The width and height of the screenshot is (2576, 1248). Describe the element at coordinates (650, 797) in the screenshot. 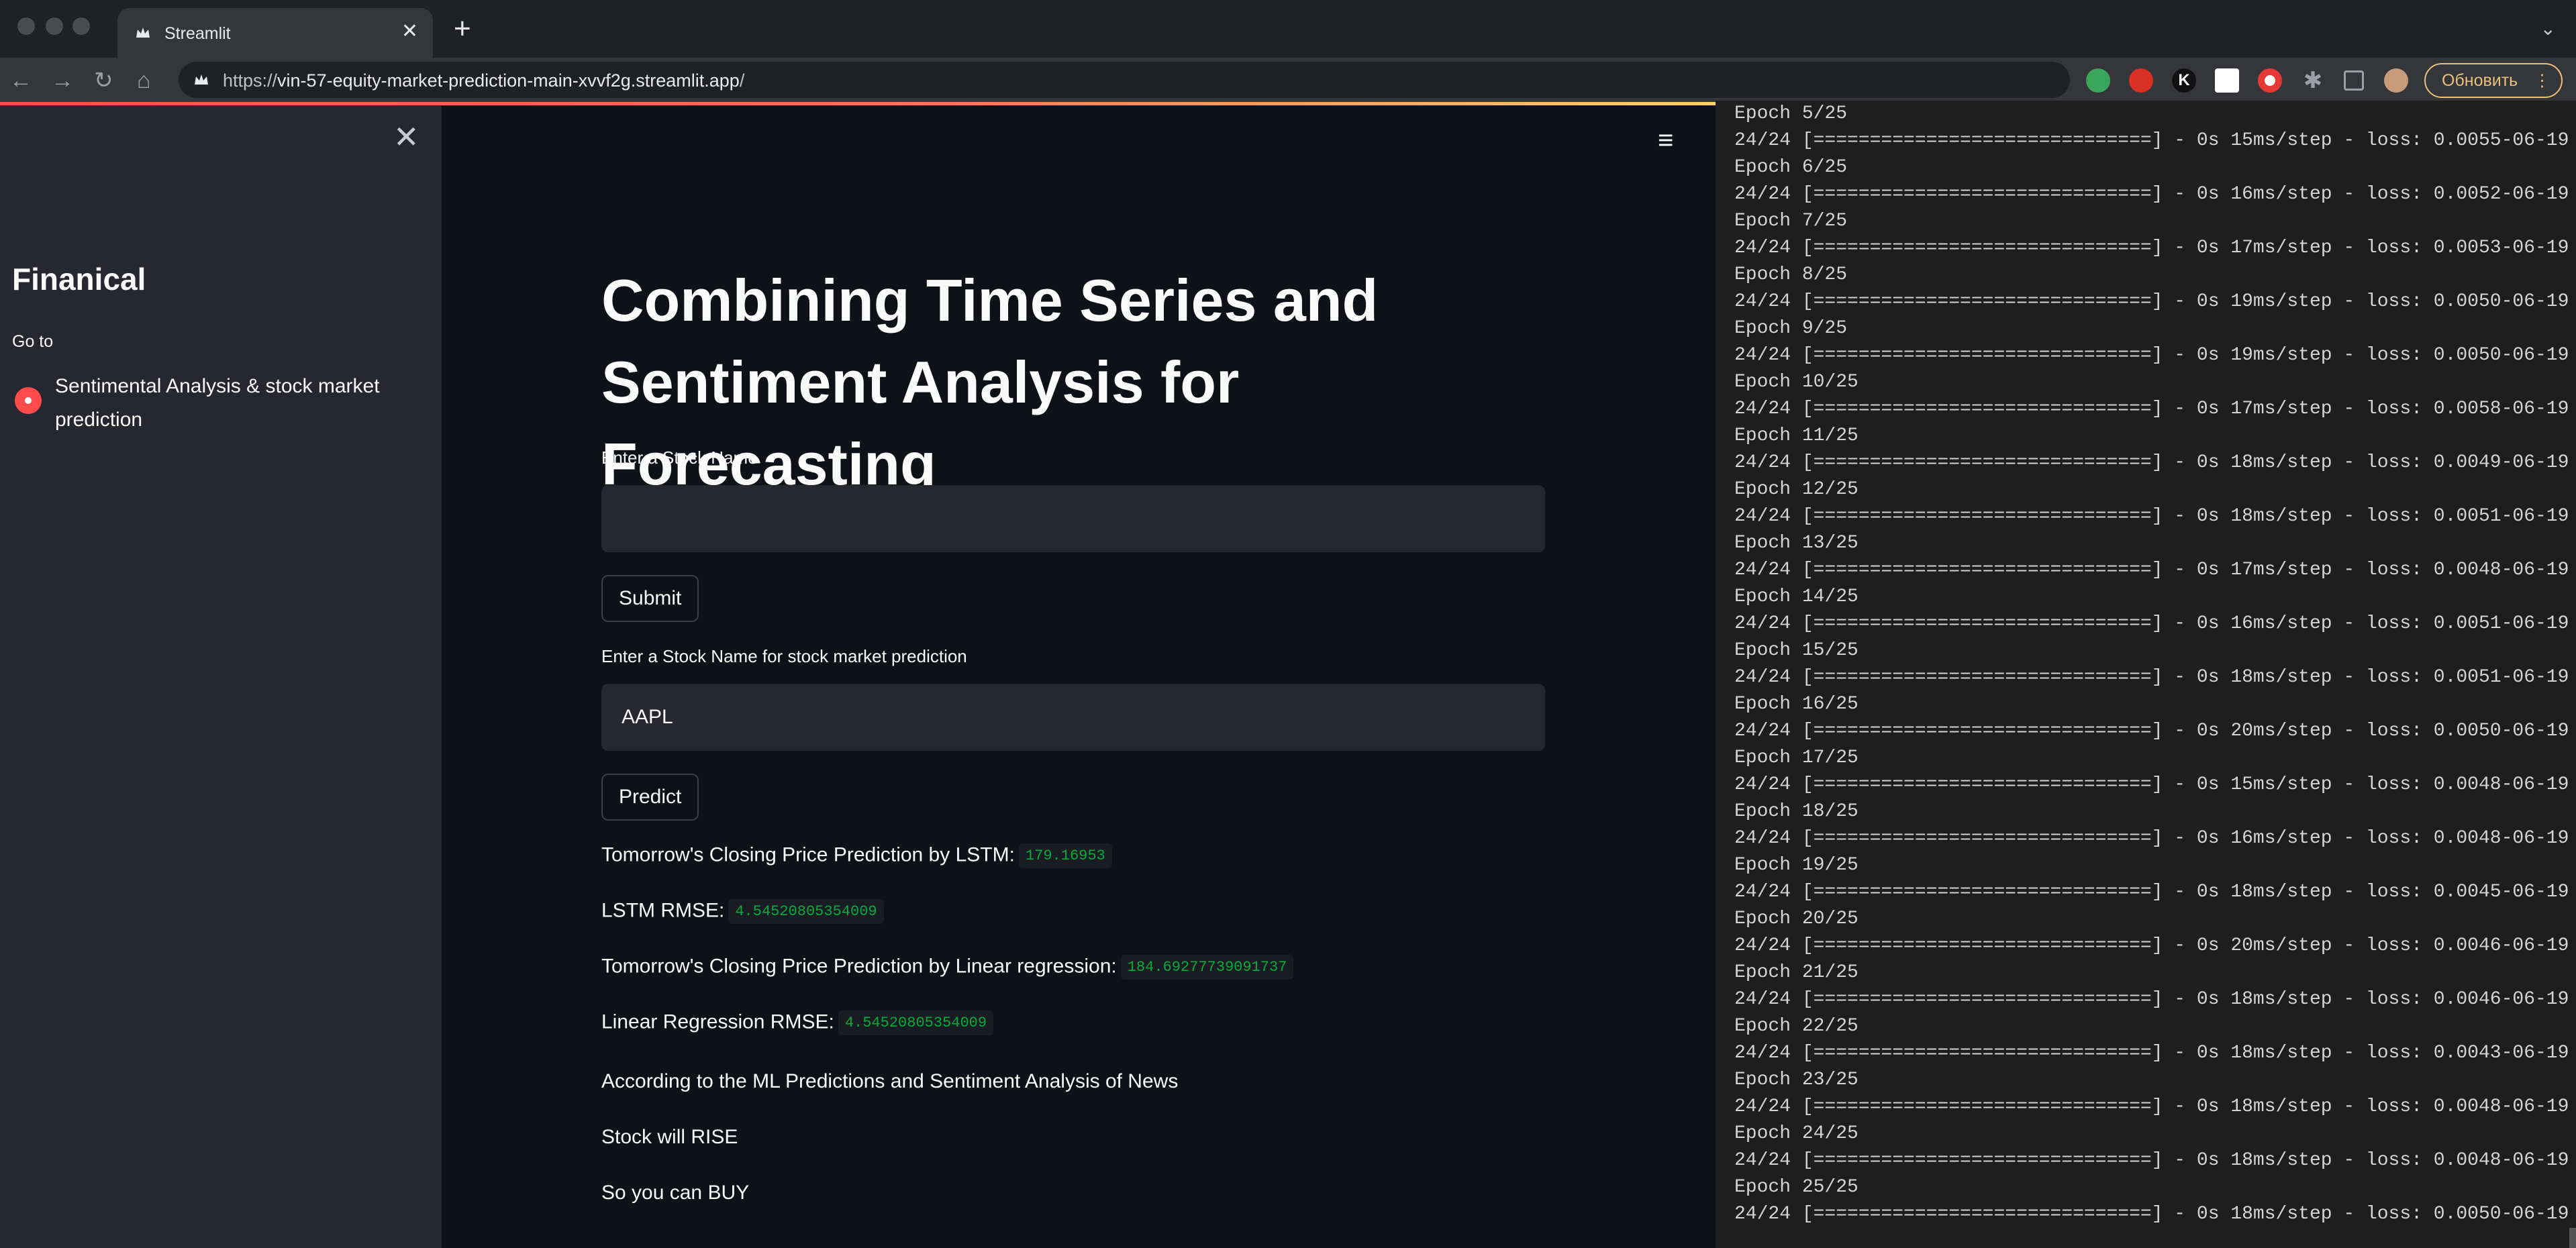

I see `predict-button: Predict` at that location.